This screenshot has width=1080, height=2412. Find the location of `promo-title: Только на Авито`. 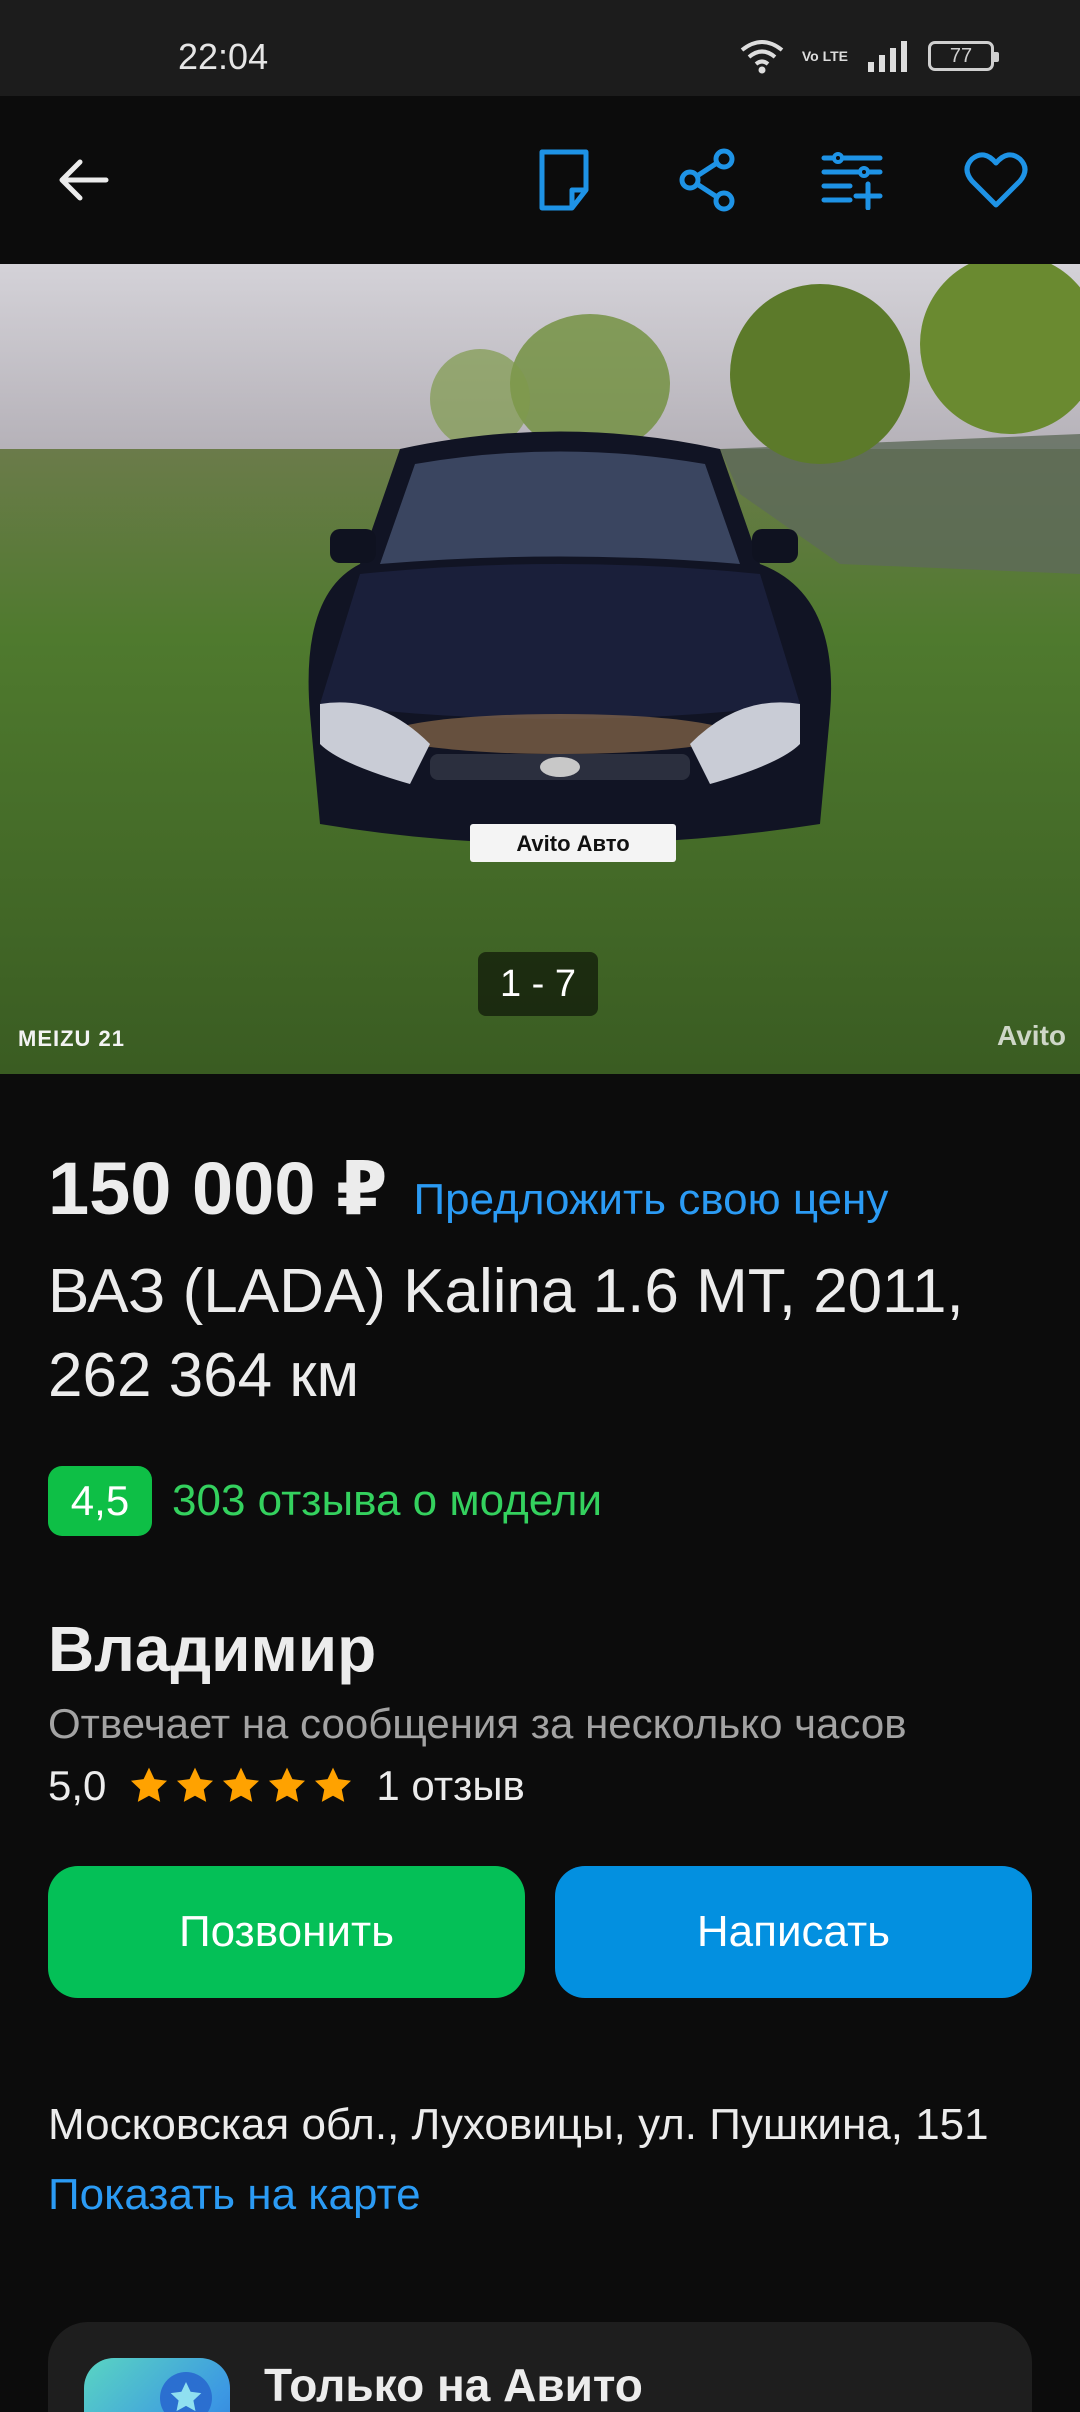

promo-title: Только на Авито is located at coordinates (453, 2385).